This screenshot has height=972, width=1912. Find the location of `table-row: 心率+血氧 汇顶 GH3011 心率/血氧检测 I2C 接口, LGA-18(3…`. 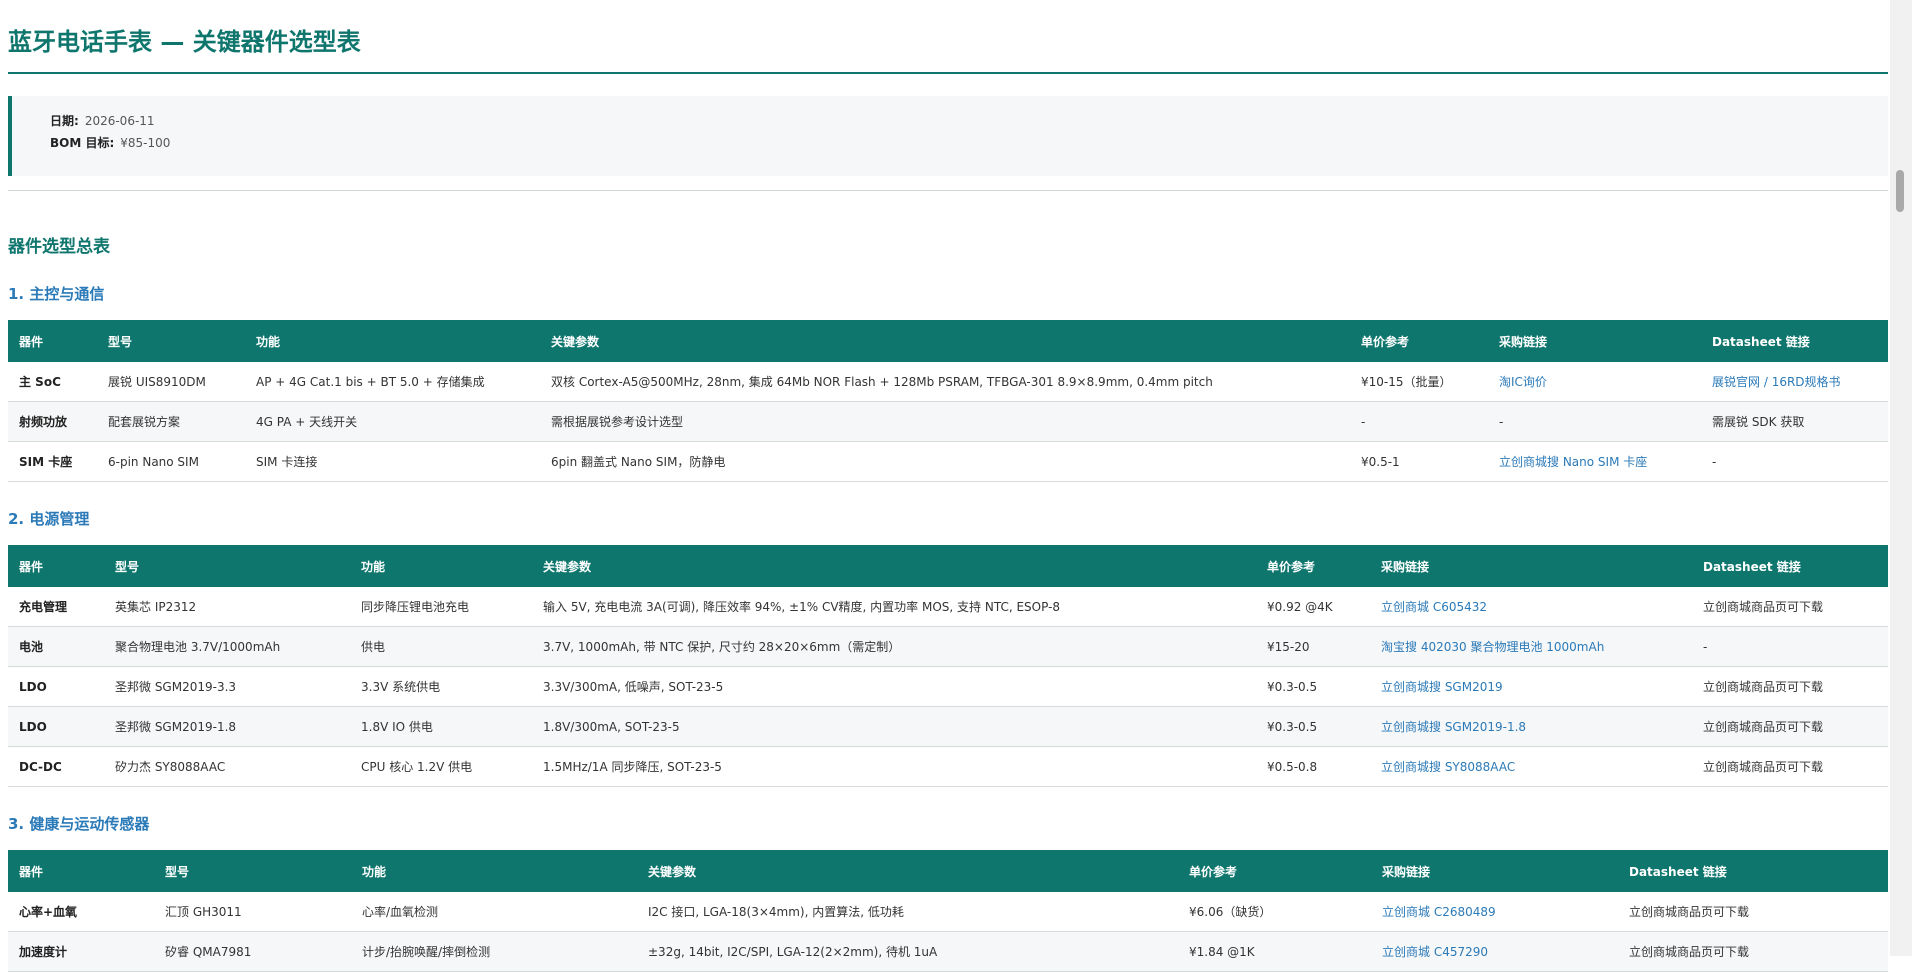

table-row: 心率+血氧 汇顶 GH3011 心率/血氧检测 I2C 接口, LGA-18(3… is located at coordinates (948, 912).